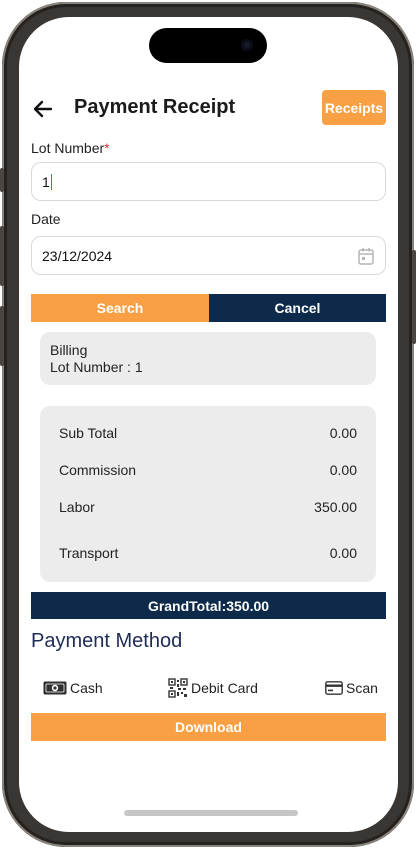 Image resolution: width=417 pixels, height=850 pixels. Describe the element at coordinates (44, 109) in the screenshot. I see `back-arrow-icon` at that location.